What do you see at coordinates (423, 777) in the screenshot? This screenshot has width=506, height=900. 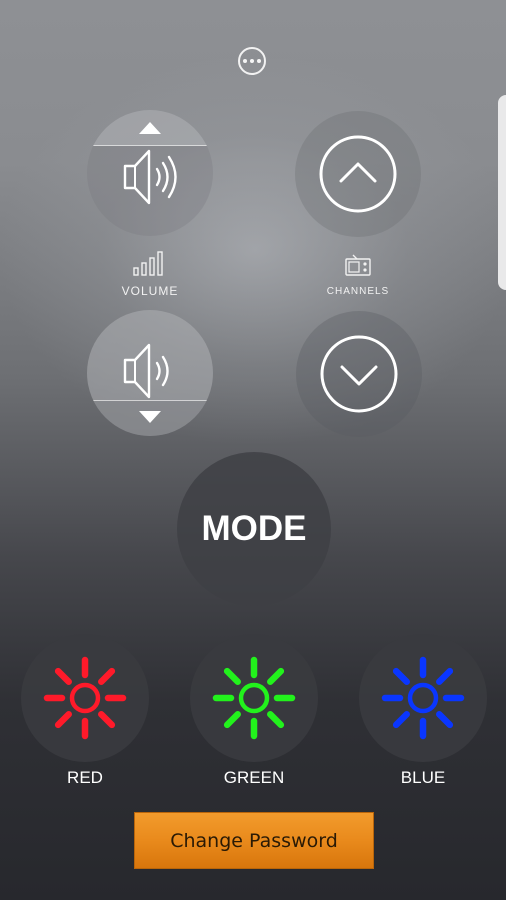 I see `blue-label: BLUE` at bounding box center [423, 777].